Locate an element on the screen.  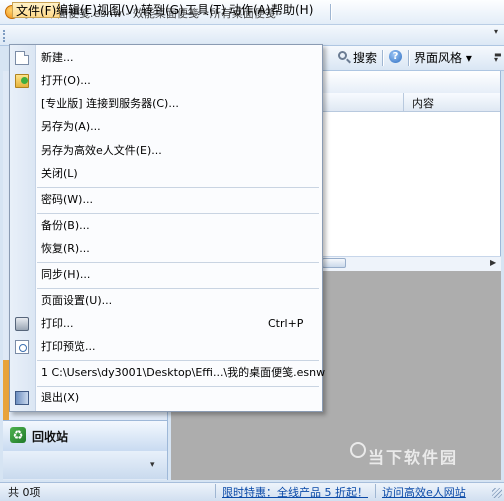
search-button: 搜索 is located at coordinates (365, 58).